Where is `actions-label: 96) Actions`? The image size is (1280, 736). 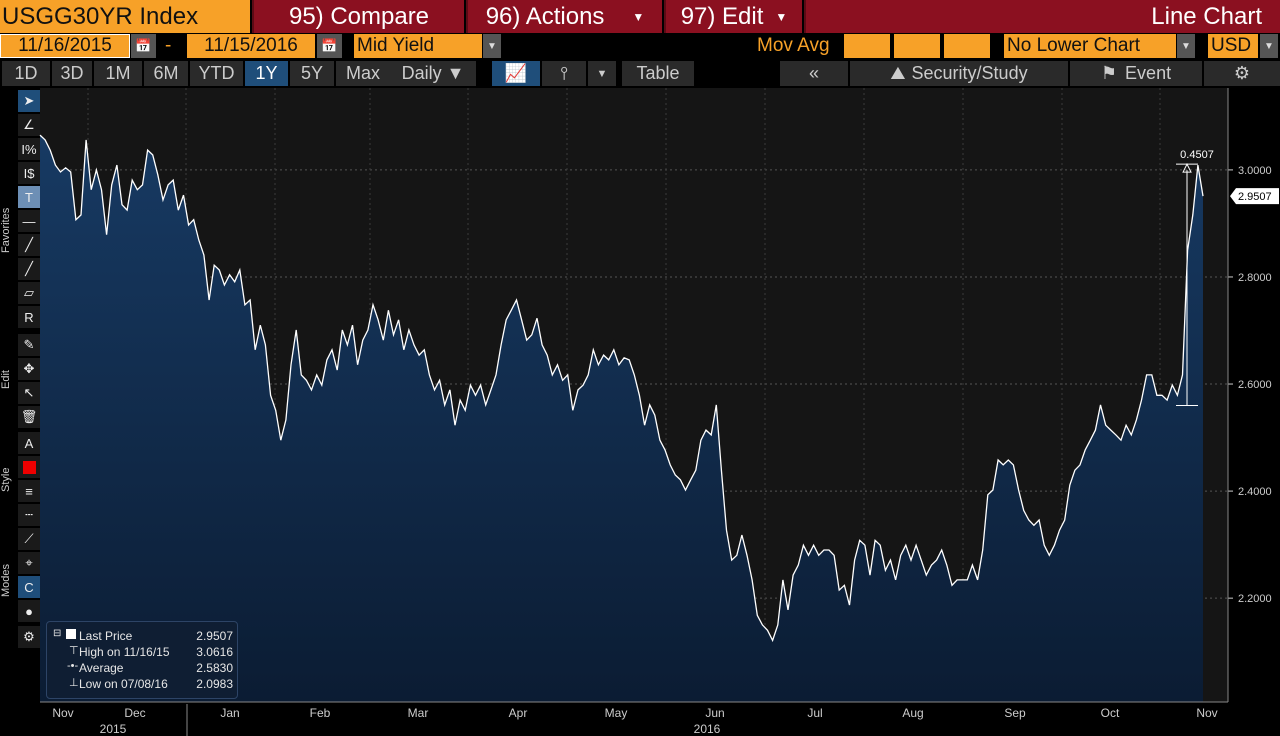
actions-label: 96) Actions is located at coordinates (545, 16).